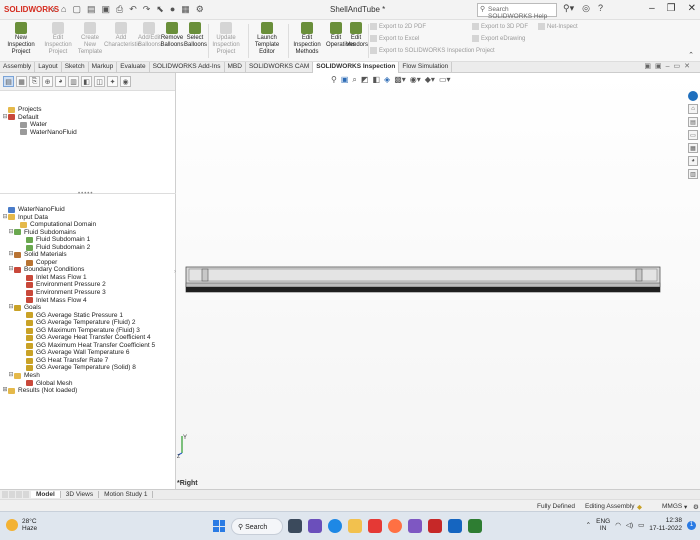 The image size is (700, 540). I want to click on task-view-icon, so click(295, 526).